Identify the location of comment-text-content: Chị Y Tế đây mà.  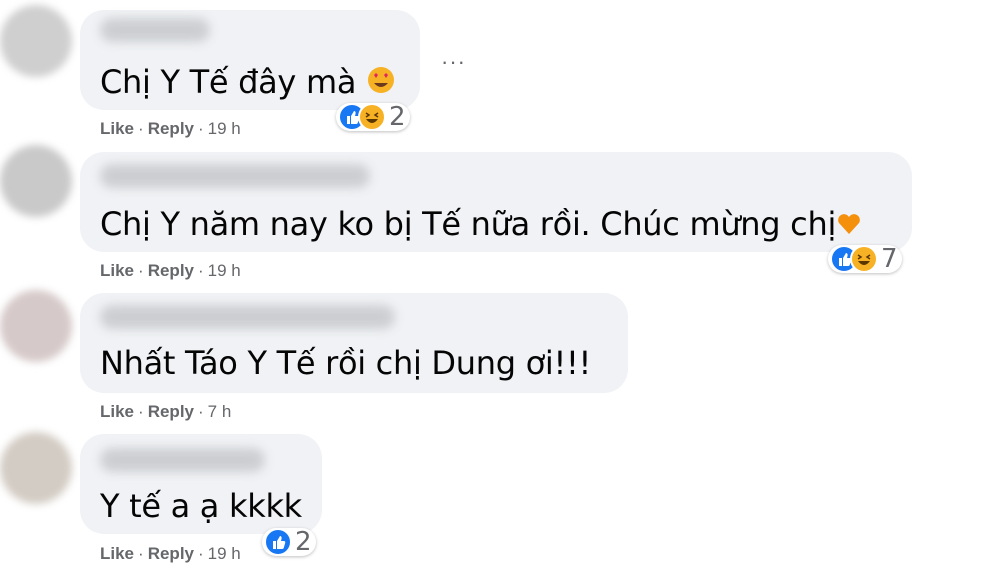
(228, 82).